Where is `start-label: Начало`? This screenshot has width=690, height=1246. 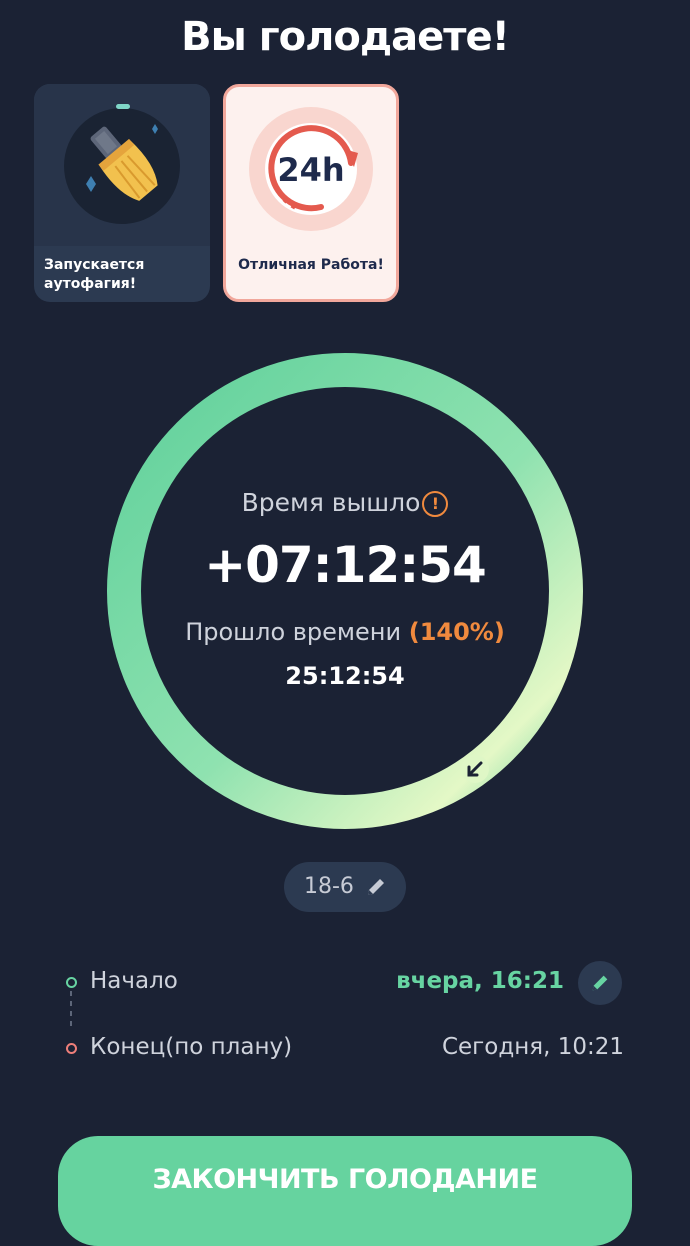 start-label: Начало is located at coordinates (134, 981).